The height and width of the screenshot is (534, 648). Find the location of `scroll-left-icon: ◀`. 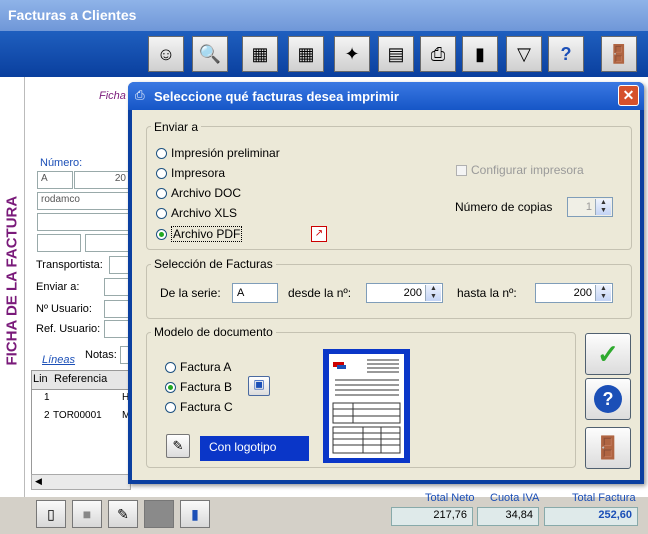

scroll-left-icon: ◀ is located at coordinates (38, 481).